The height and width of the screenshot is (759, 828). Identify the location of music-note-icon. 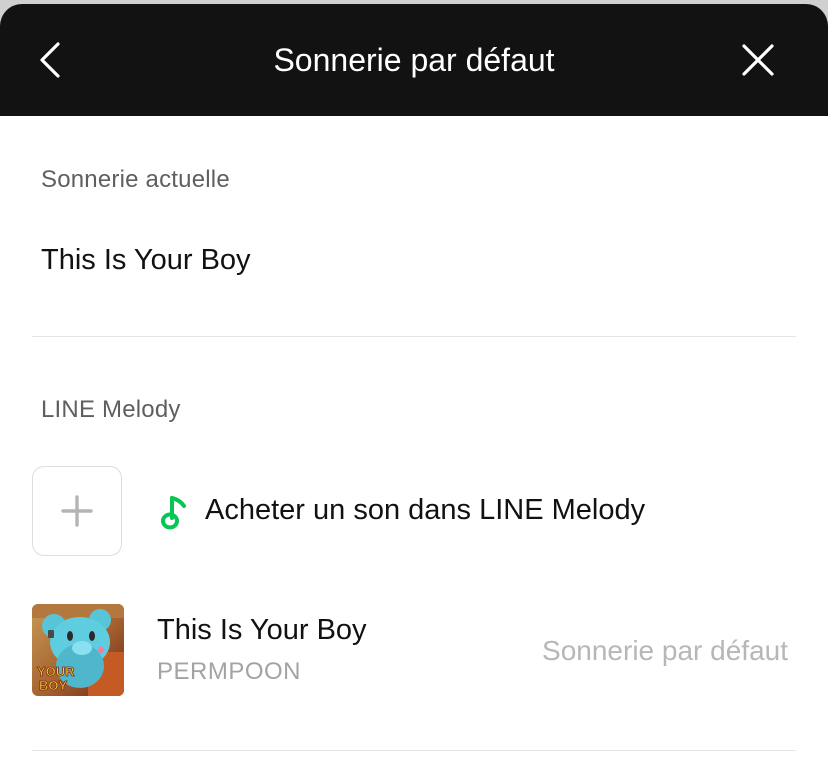
(173, 513).